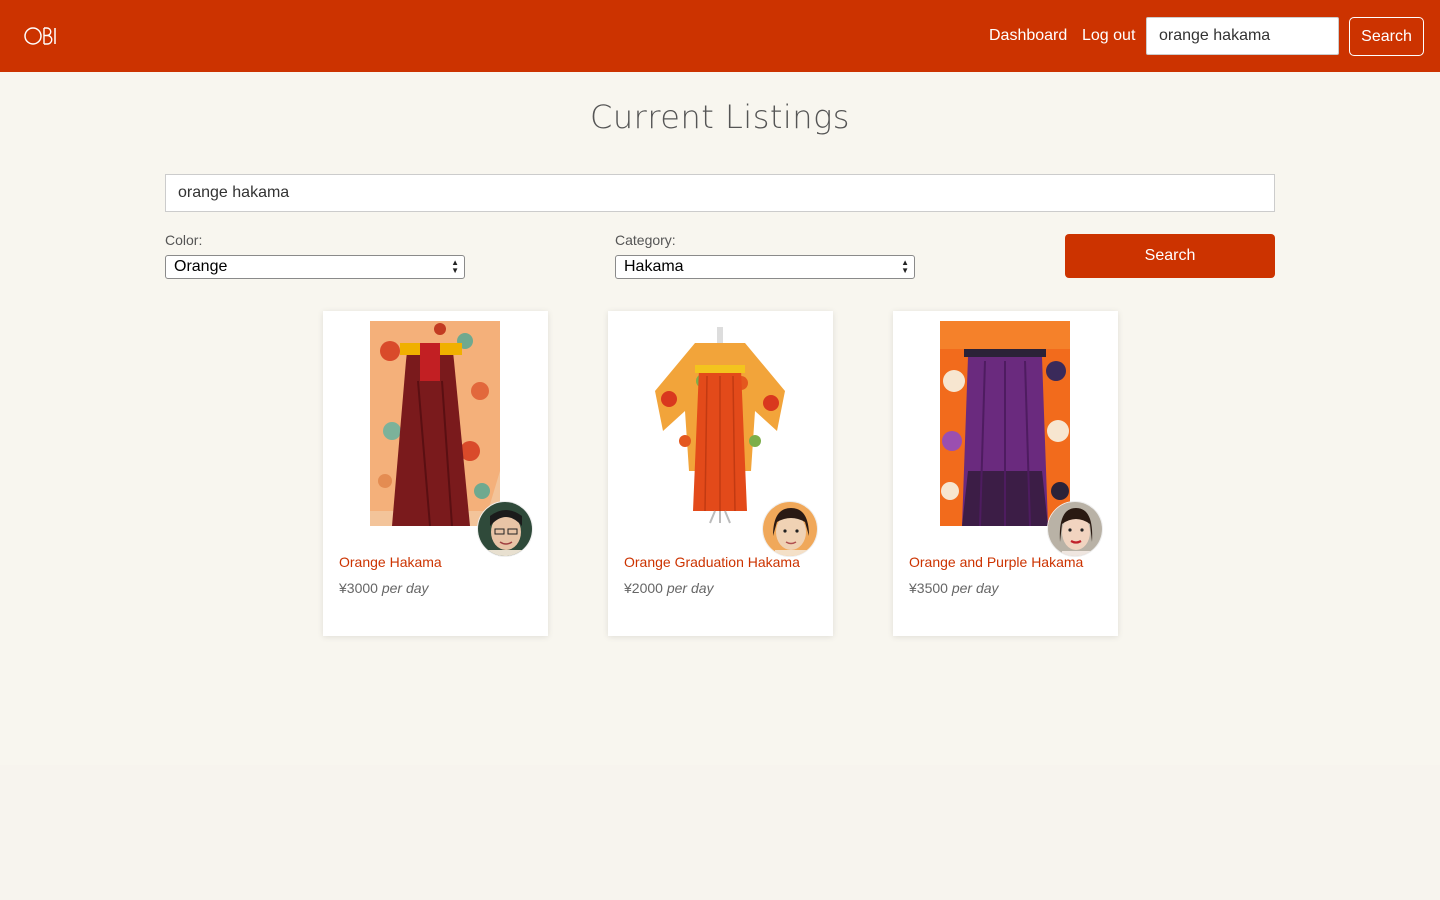 This screenshot has width=1440, height=900. Describe the element at coordinates (44, 36) in the screenshot. I see `obi-logo` at that location.